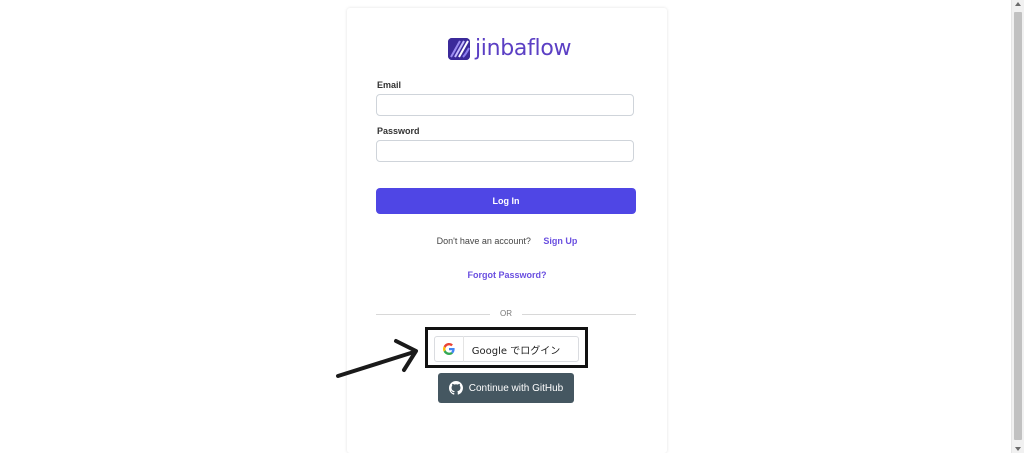 The image size is (1024, 453). Describe the element at coordinates (1018, 4) in the screenshot. I see `scroll-up-arrow-icon` at that location.